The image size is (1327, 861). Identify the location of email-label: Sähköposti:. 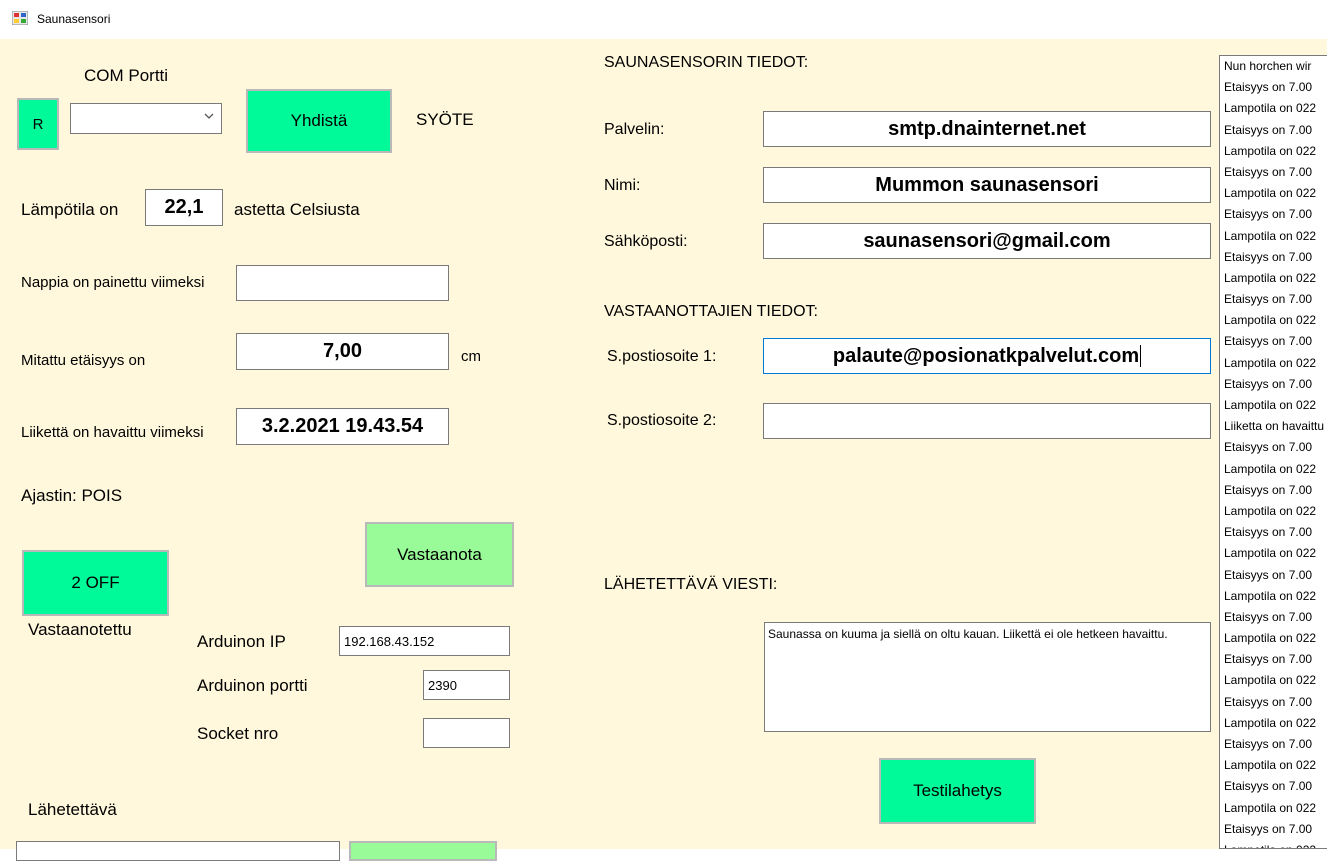
(646, 241).